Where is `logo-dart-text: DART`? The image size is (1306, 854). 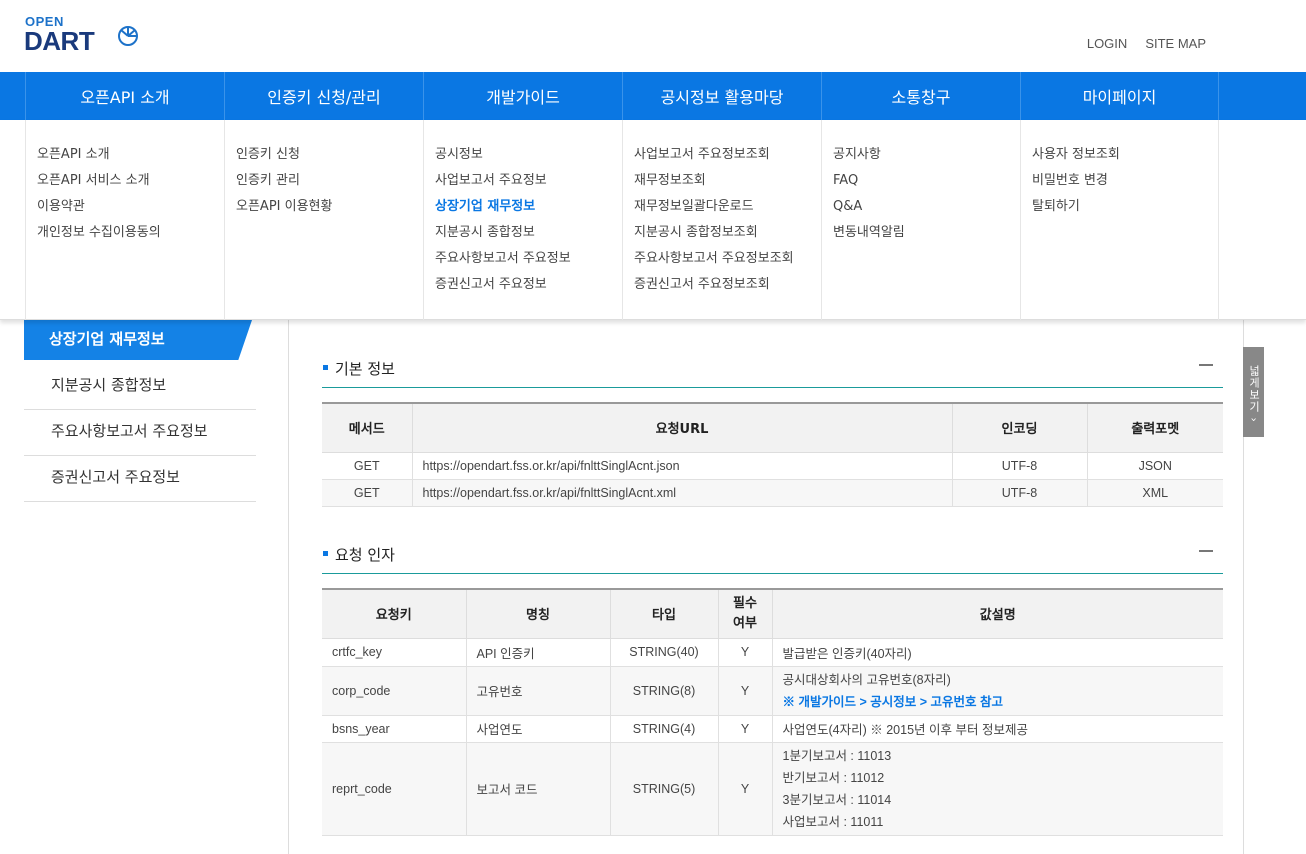 logo-dart-text: DART is located at coordinates (59, 41).